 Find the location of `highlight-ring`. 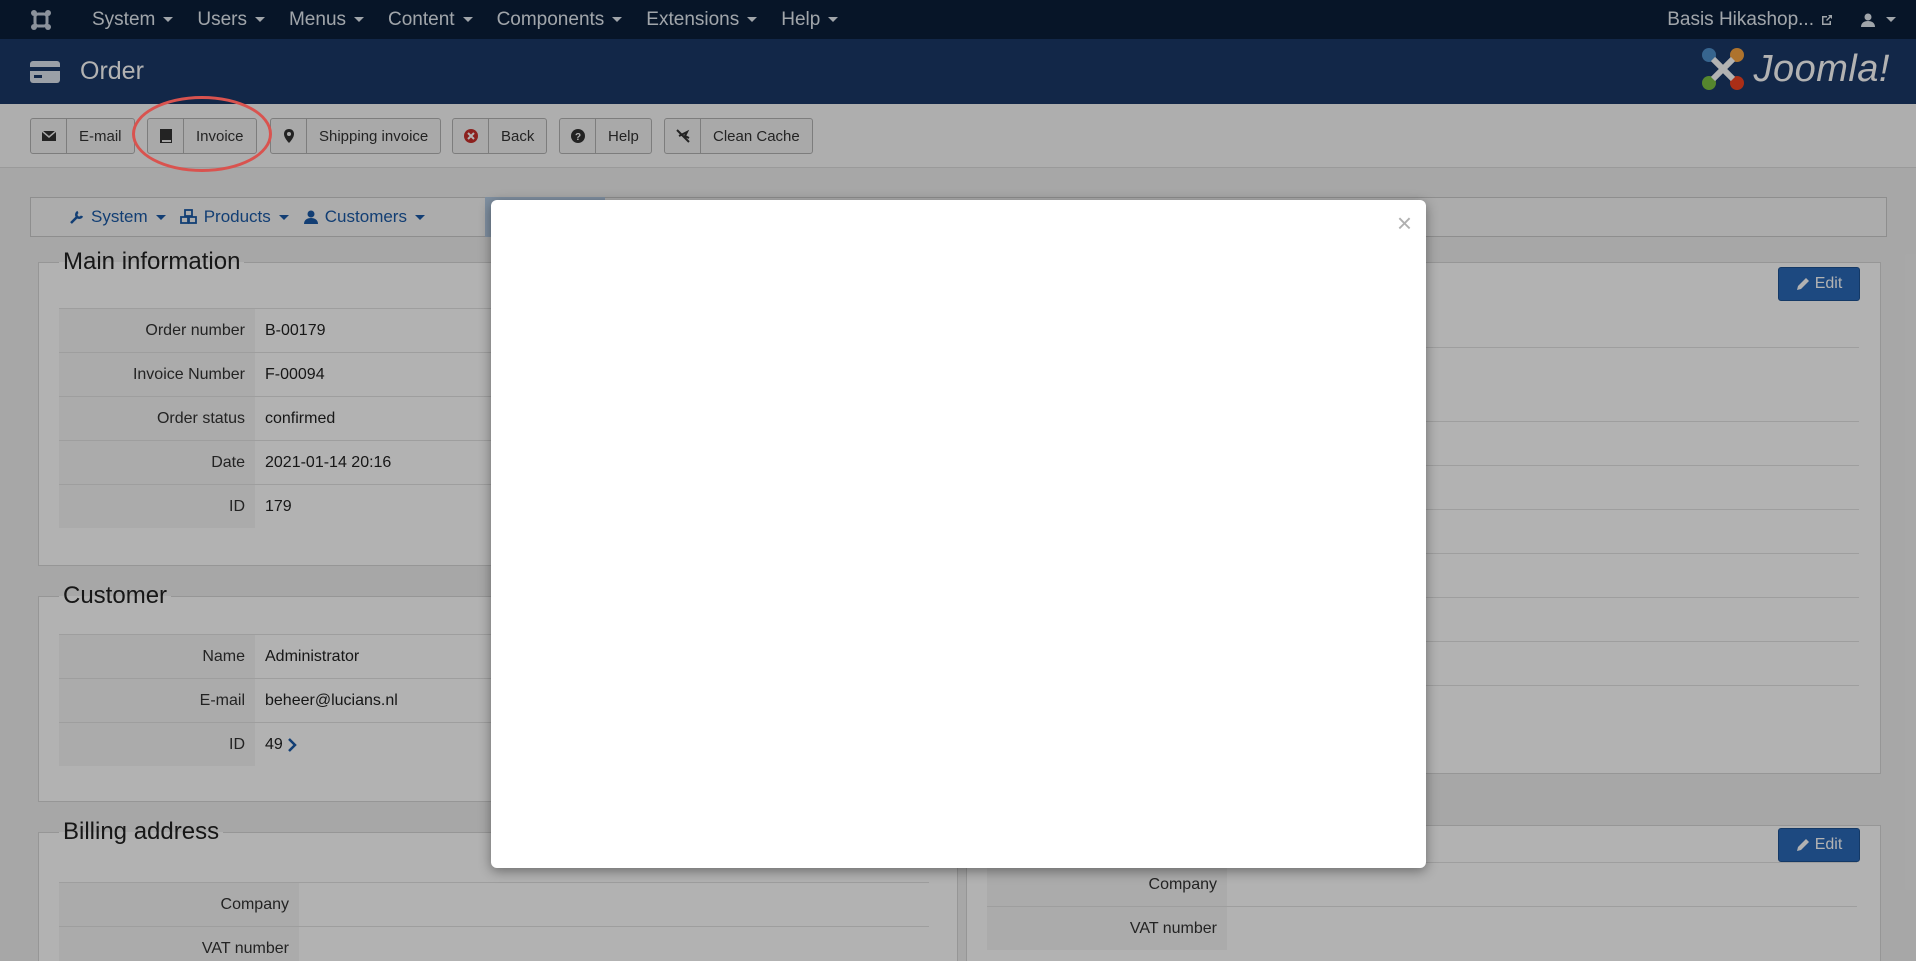

highlight-ring is located at coordinates (202, 134).